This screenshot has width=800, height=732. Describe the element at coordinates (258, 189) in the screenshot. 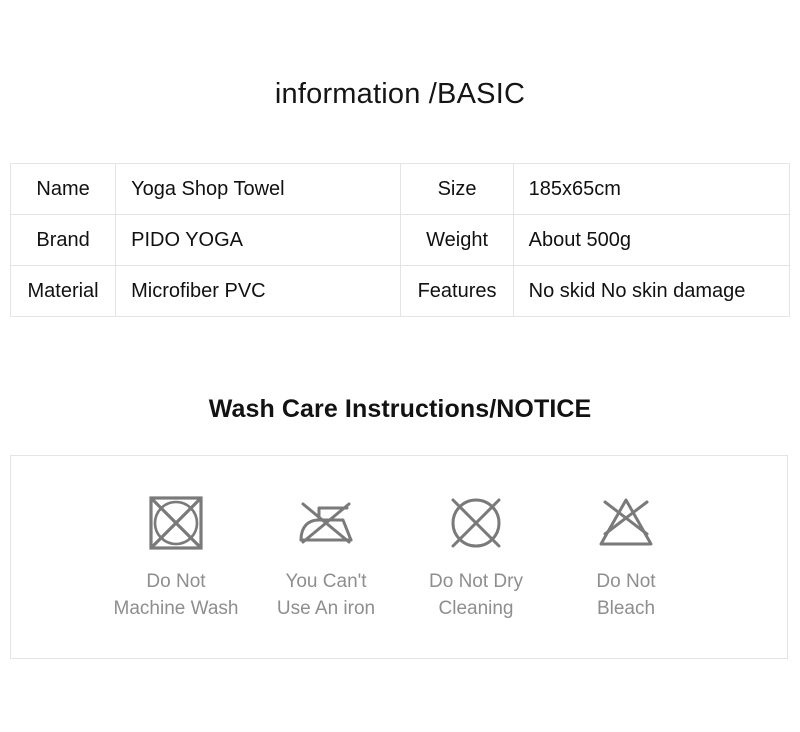

I see `spec-value-name: Yoga Shop Towel` at that location.